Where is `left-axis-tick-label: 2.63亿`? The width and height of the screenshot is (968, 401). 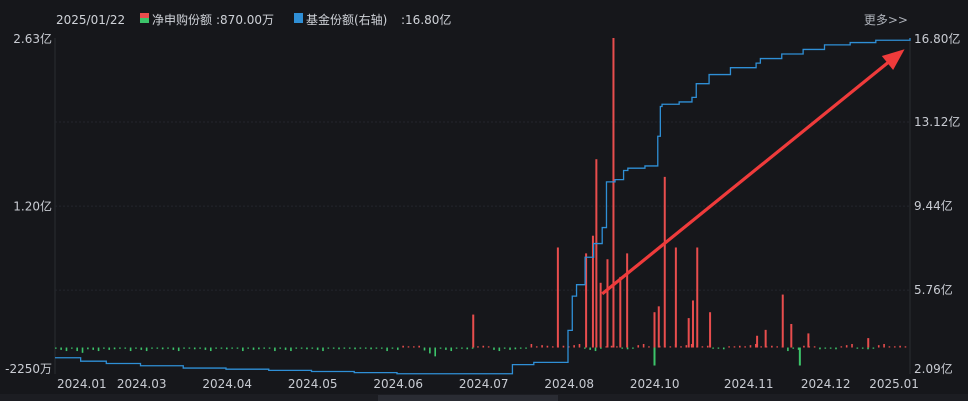 left-axis-tick-label: 2.63亿 is located at coordinates (32, 38).